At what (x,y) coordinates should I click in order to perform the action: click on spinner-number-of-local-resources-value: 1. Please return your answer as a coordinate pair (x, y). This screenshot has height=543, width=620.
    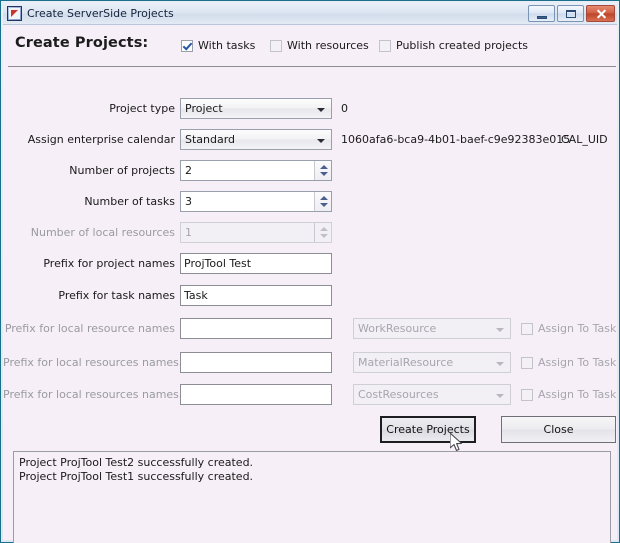
    Looking at the image, I should click on (188, 232).